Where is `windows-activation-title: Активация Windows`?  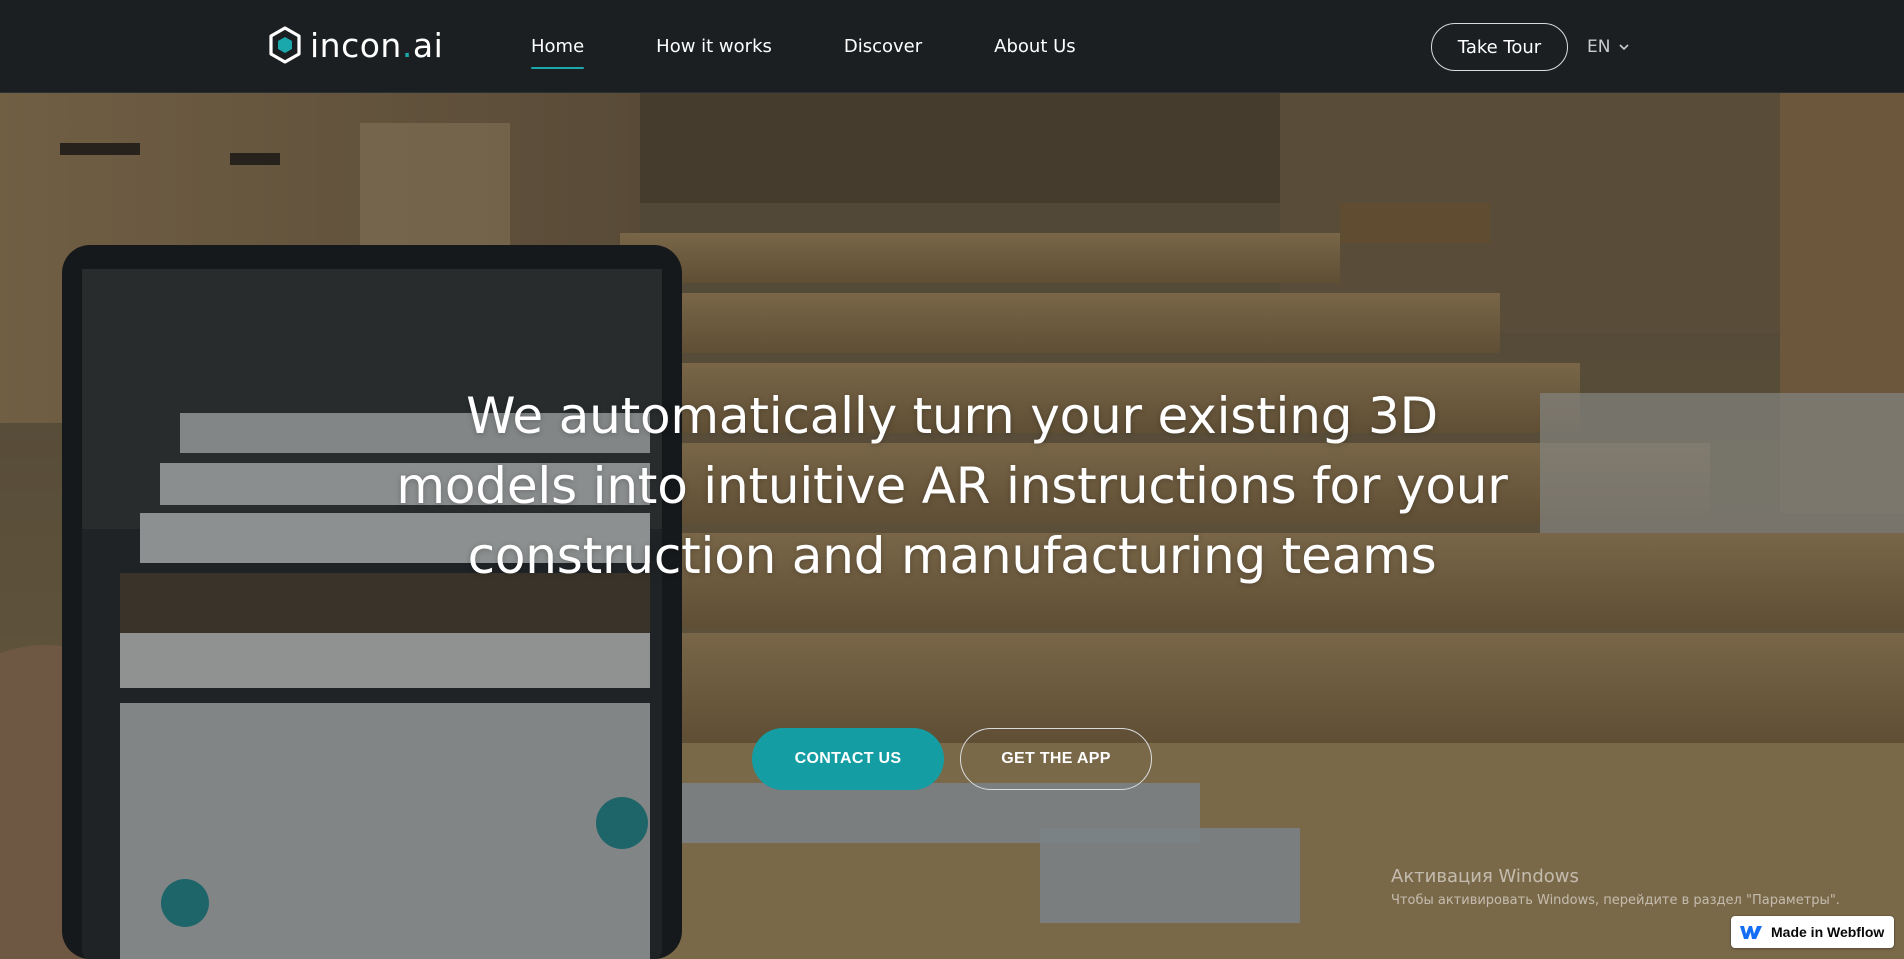
windows-activation-title: Активация Windows is located at coordinates (1485, 876).